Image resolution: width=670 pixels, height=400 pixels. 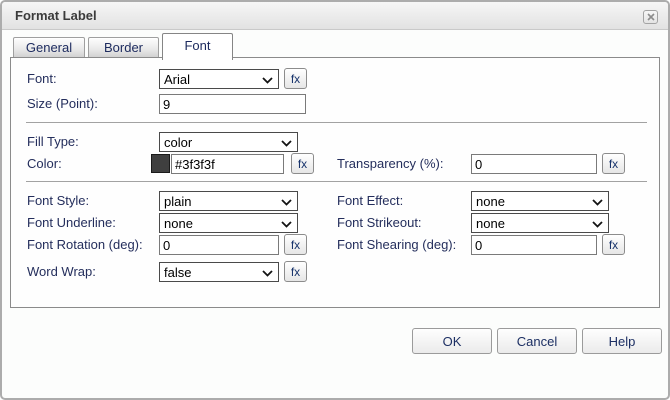 What do you see at coordinates (335, 16) in the screenshot?
I see `title-bar: Format Label` at bounding box center [335, 16].